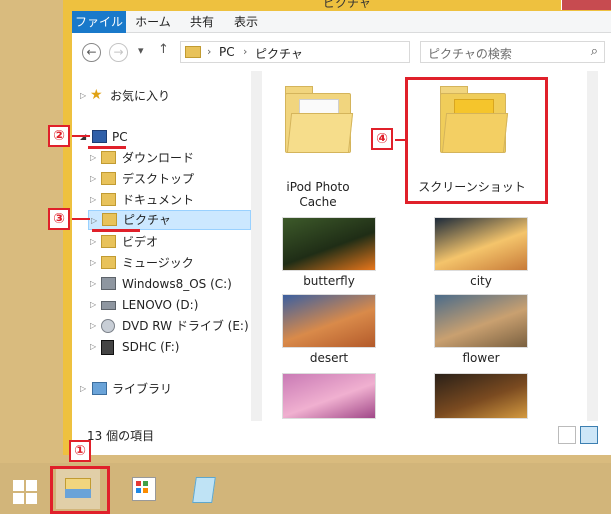 Image resolution: width=611 pixels, height=514 pixels. What do you see at coordinates (160, 305) in the screenshot?
I see `nav-item-label: LENOVO (D:)` at bounding box center [160, 305].